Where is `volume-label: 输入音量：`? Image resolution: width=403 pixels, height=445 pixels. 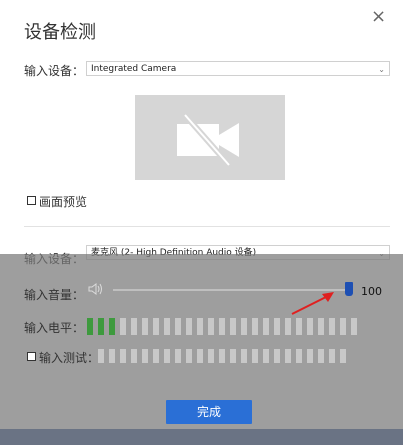 volume-label: 输入音量： is located at coordinates (54, 295).